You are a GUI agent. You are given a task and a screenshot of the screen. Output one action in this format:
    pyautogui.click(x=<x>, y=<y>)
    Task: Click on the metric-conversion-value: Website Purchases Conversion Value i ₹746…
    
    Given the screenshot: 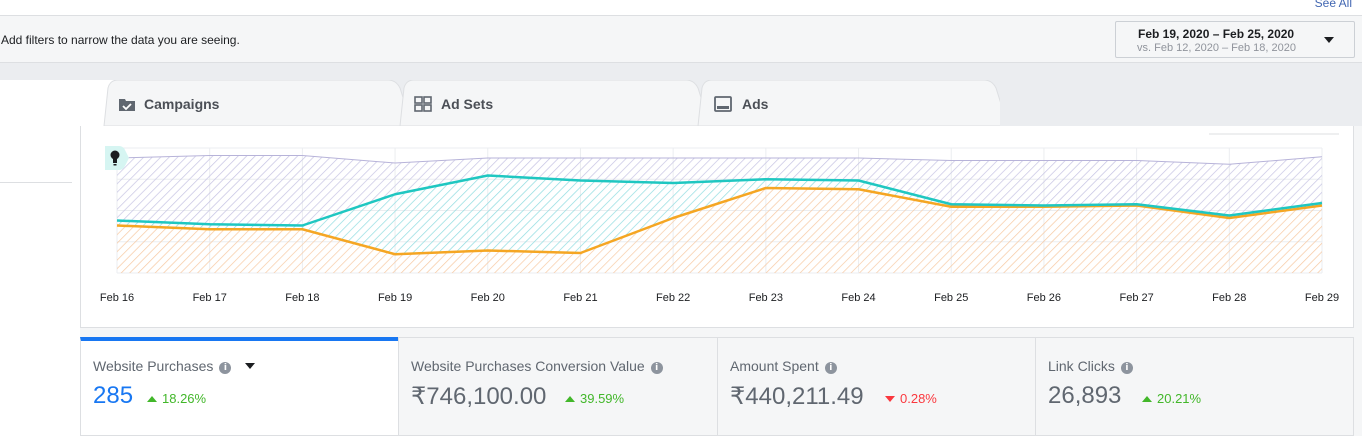 What is the action you would take?
    pyautogui.click(x=558, y=386)
    